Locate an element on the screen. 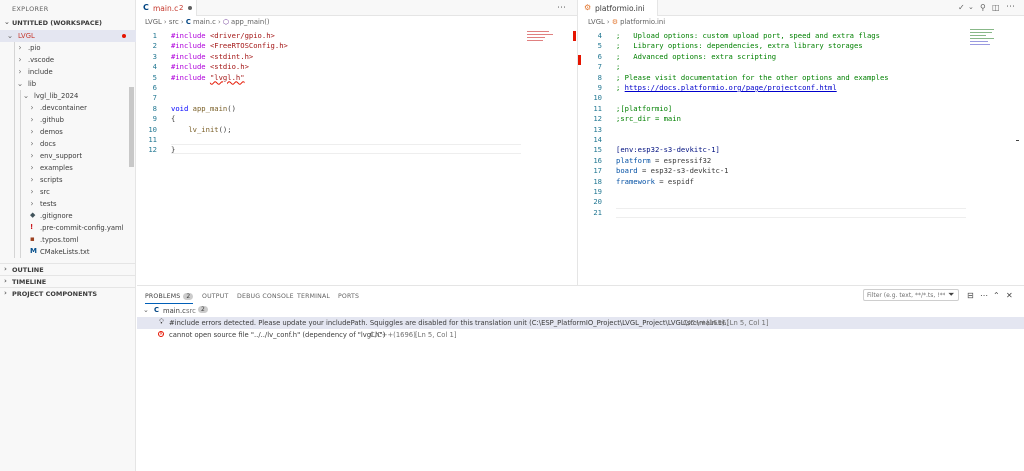 The width and height of the screenshot is (1024, 471). workspace-label: UNTITLED (WORKSPACE) is located at coordinates (57, 23).